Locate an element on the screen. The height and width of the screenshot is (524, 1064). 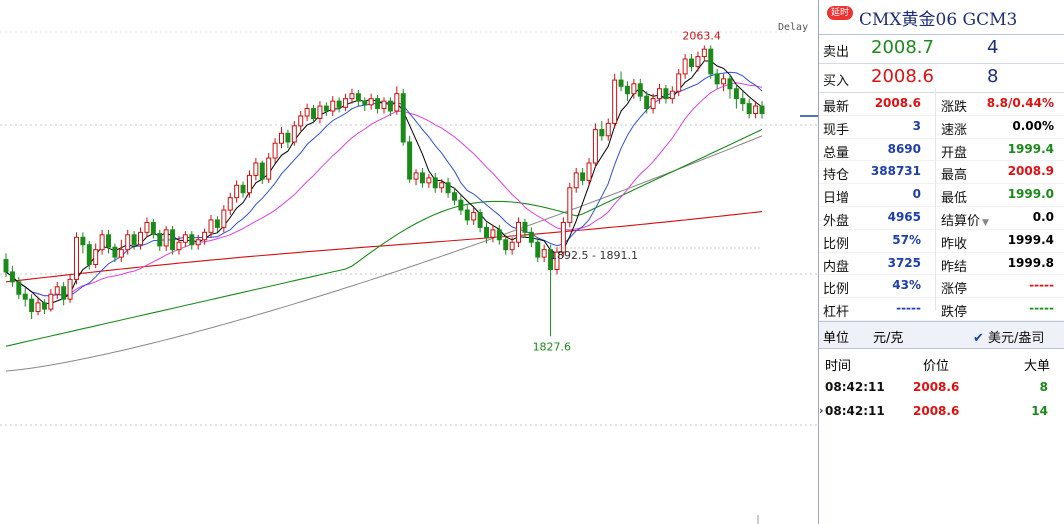
quote-value: 3 is located at coordinates (916, 125).